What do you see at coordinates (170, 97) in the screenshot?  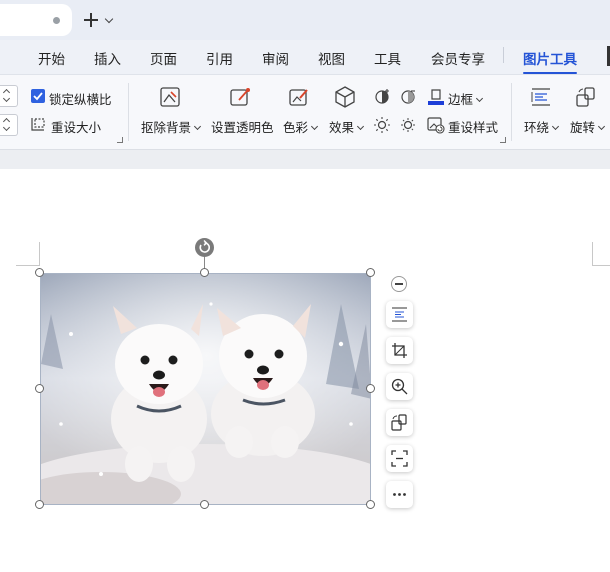 I see `remove-background-icon` at bounding box center [170, 97].